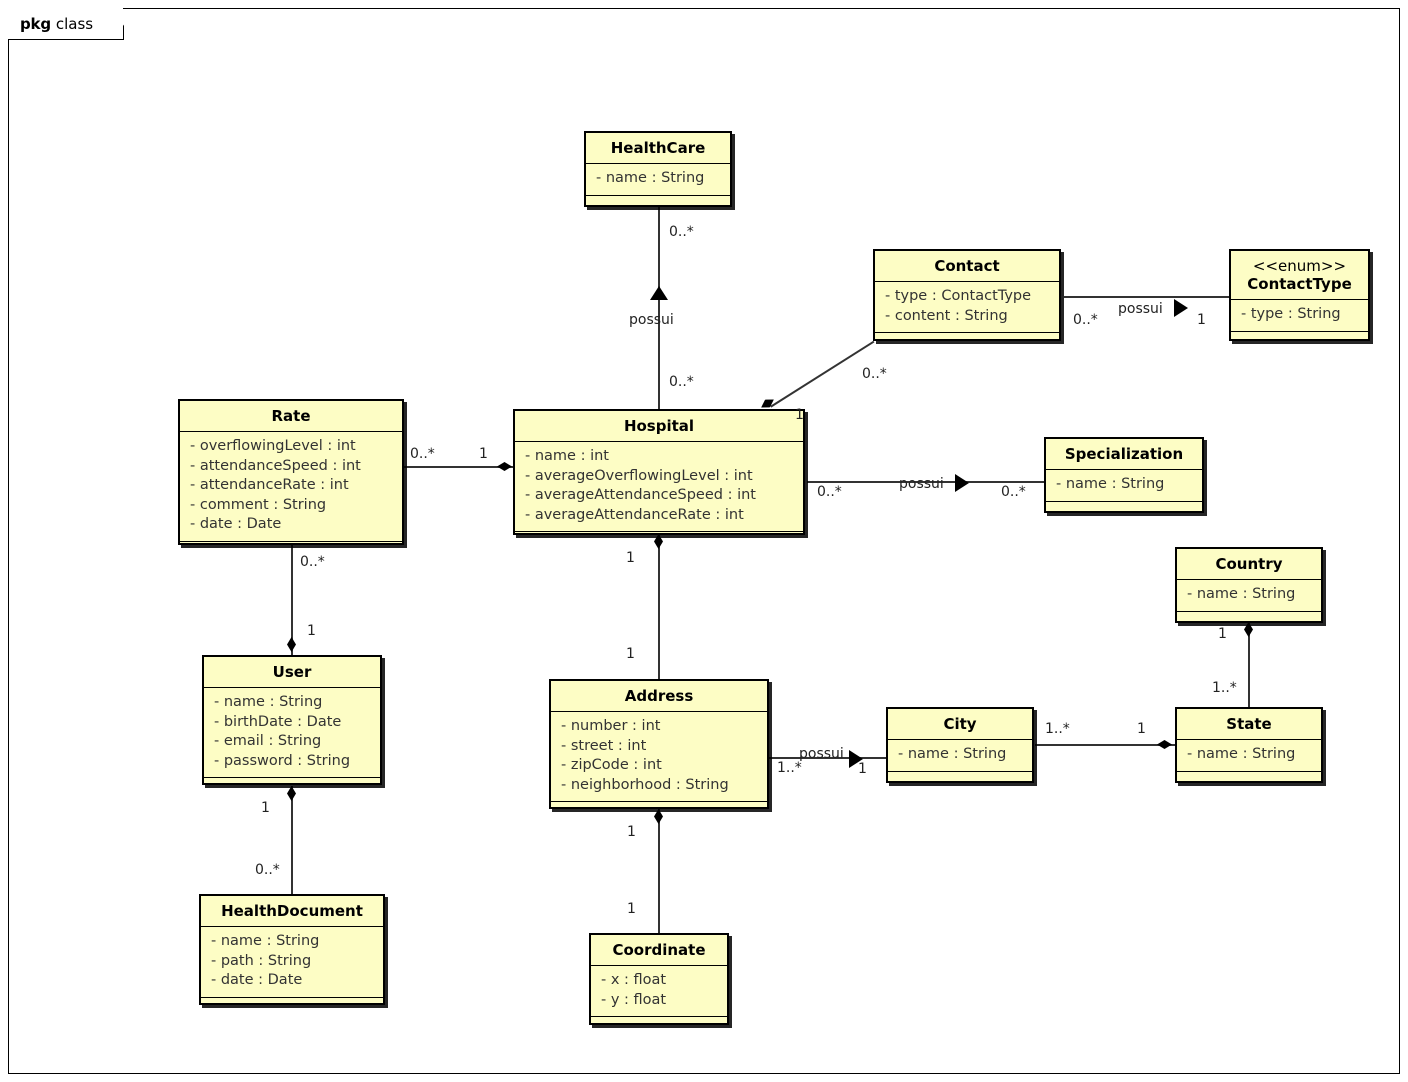 This screenshot has width=1408, height=1082. Describe the element at coordinates (659, 608) in the screenshot. I see `edge-hospital-address` at that location.